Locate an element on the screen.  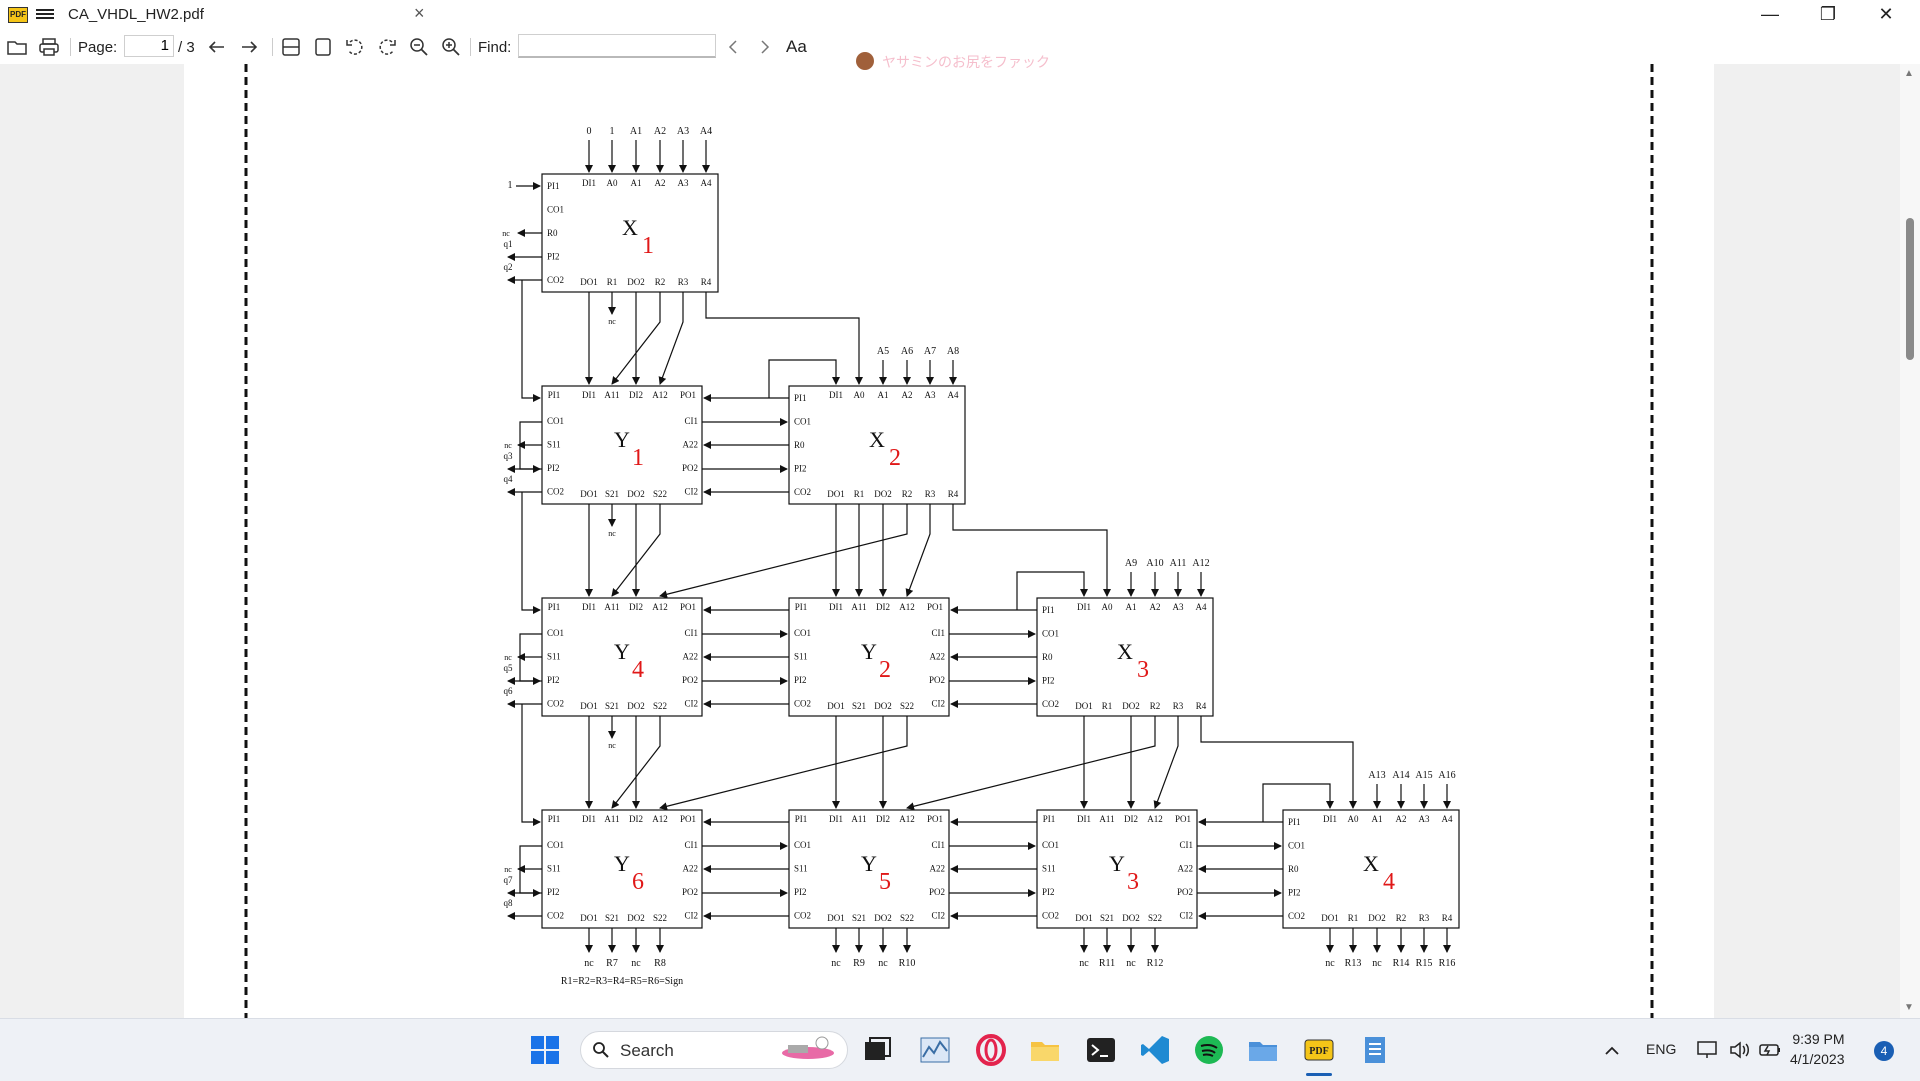
next-page-icon is located at coordinates (249, 47).